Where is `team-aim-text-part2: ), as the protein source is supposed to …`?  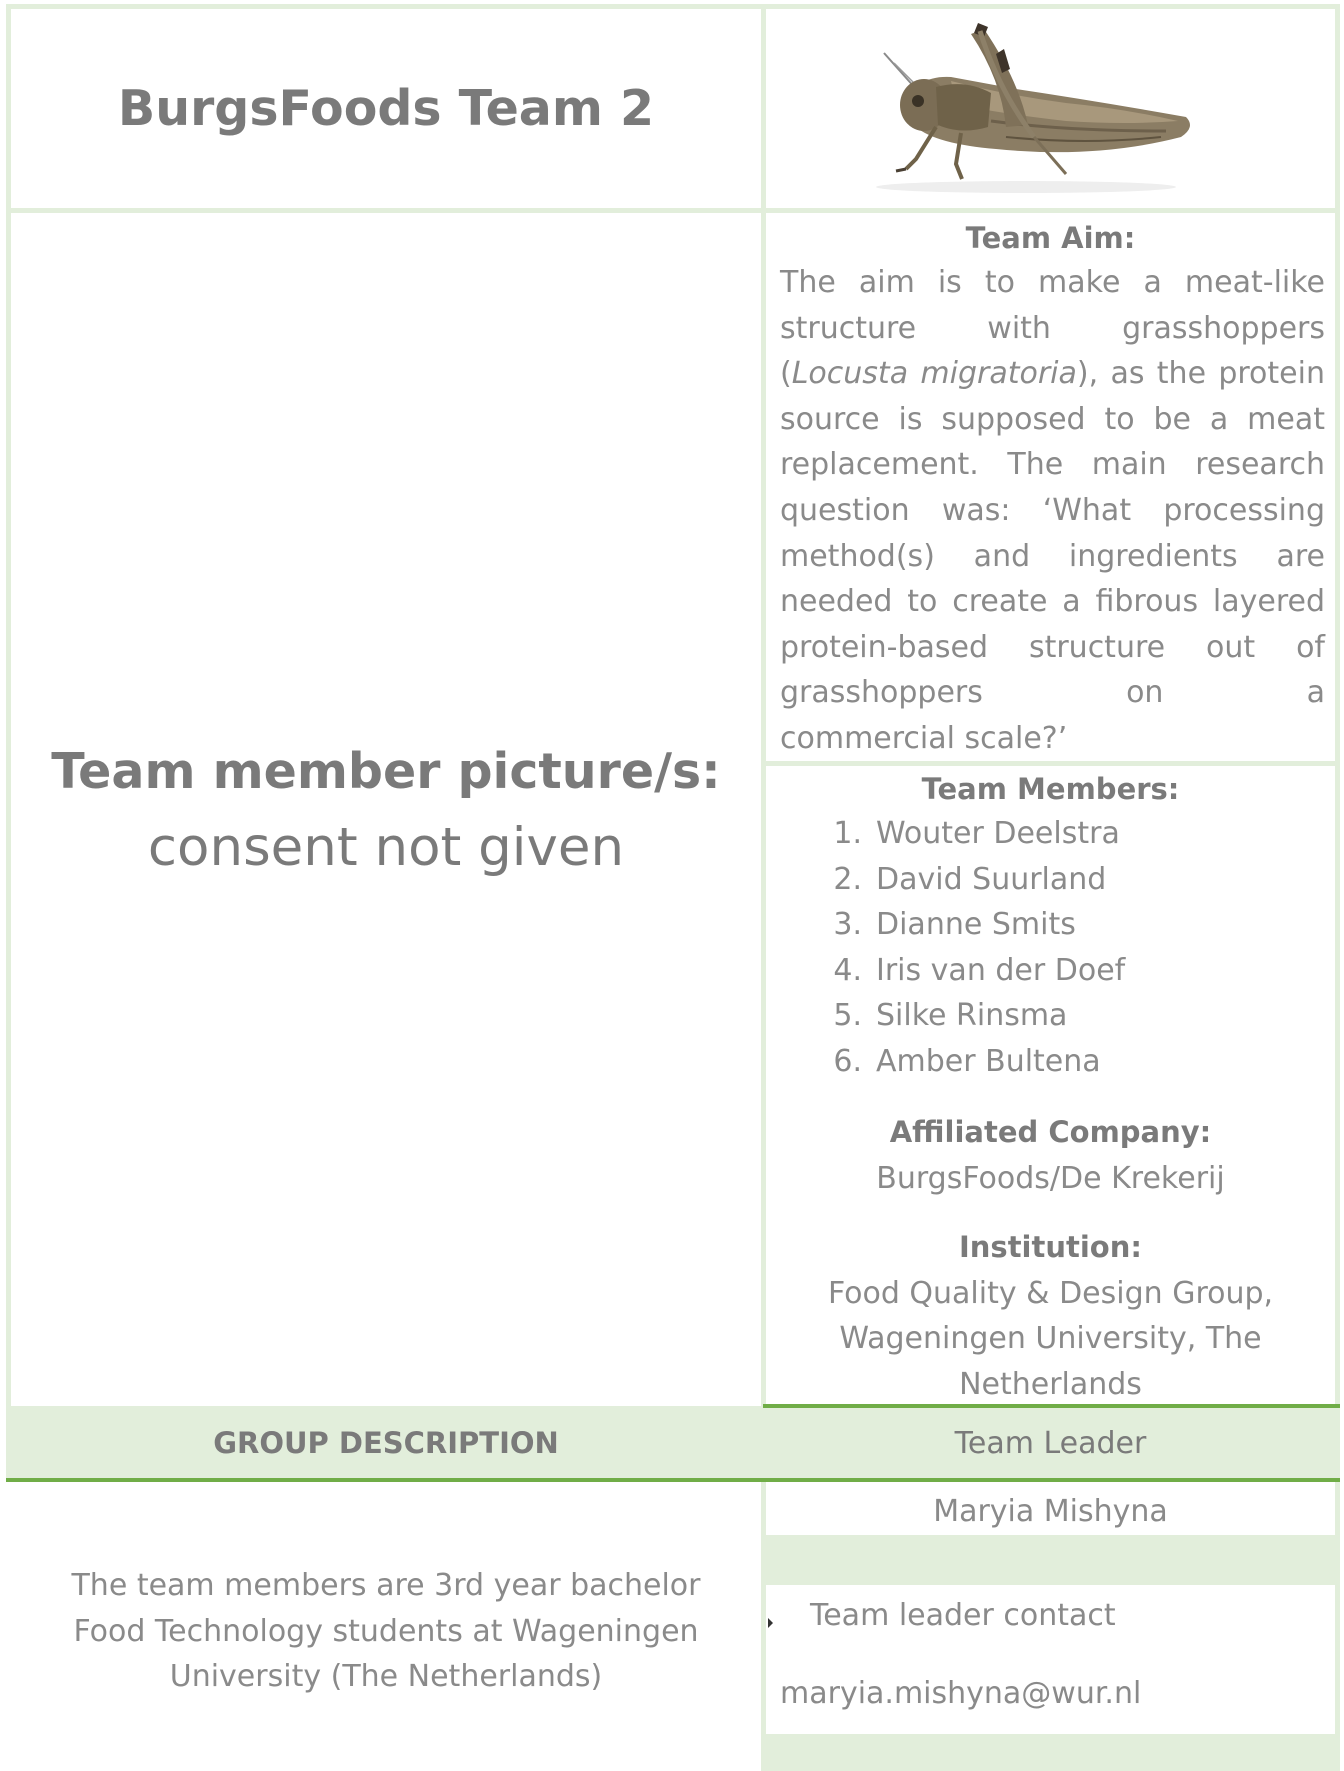
team-aim-text-part2: ), as the protein source is supposed to … is located at coordinates (1052, 533).